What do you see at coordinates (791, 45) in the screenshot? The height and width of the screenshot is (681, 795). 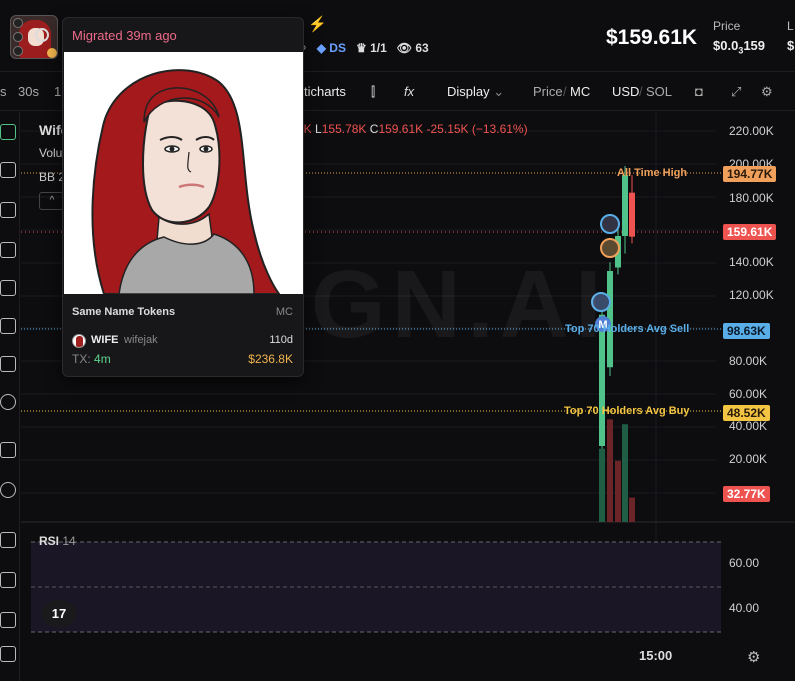 I see `liquidity-value-cut: $` at bounding box center [791, 45].